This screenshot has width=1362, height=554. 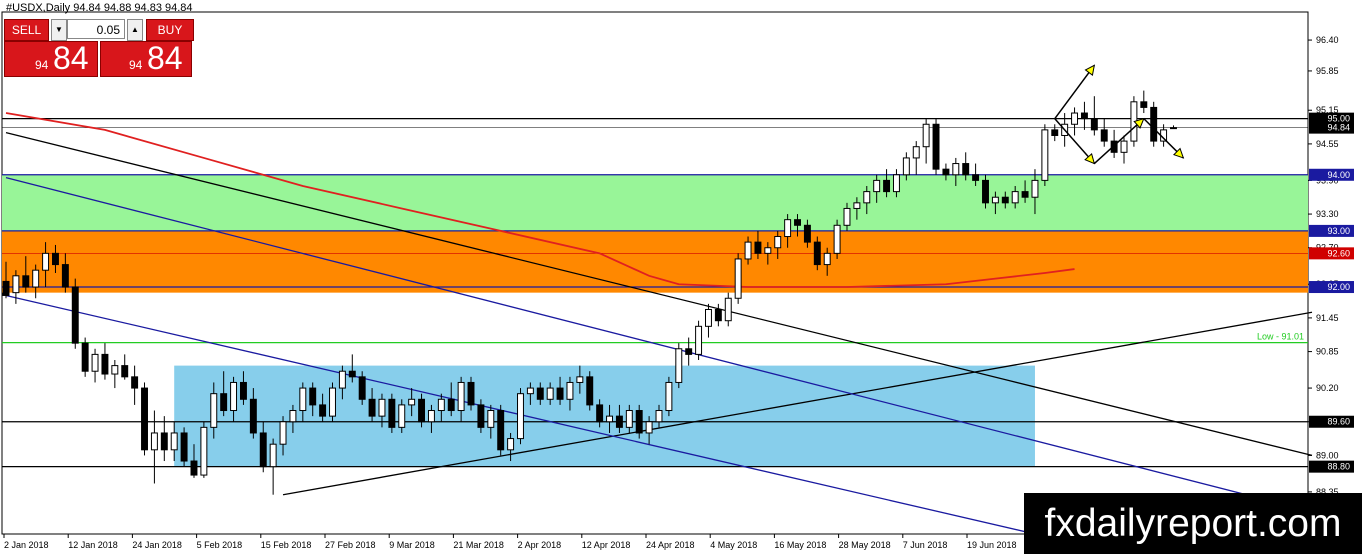 What do you see at coordinates (59, 30) in the screenshot?
I see `lot-decrease-button: ▼` at bounding box center [59, 30].